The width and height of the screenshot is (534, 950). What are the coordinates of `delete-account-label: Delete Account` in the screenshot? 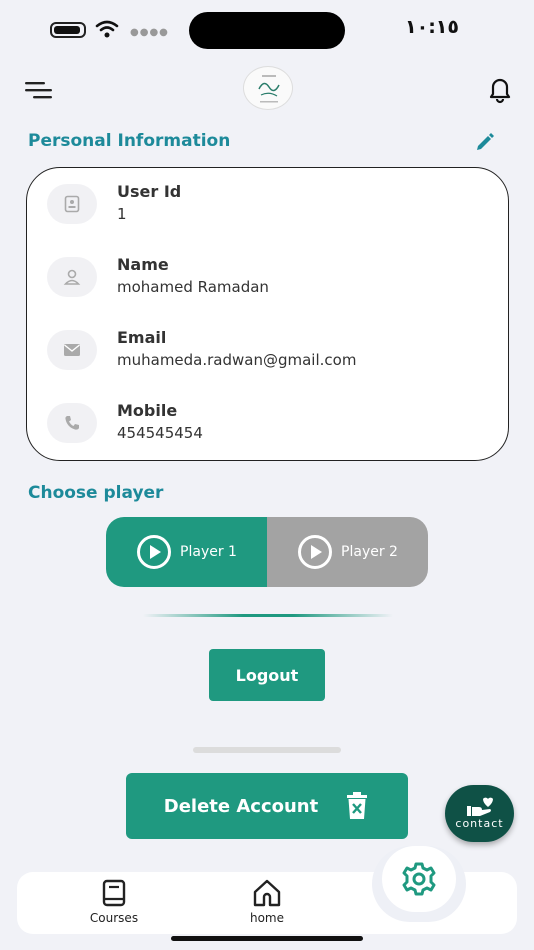 It's located at (241, 806).